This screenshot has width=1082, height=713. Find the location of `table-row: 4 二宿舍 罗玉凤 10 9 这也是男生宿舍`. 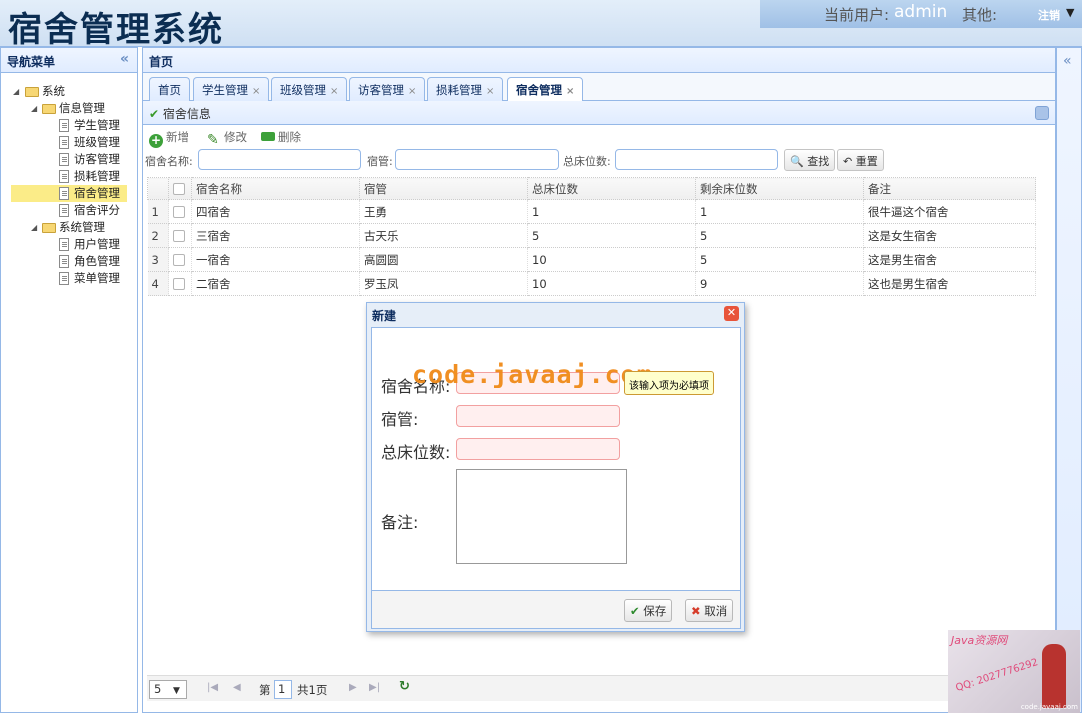

table-row: 4 二宿舍 罗玉凤 10 9 这也是男生宿舍 is located at coordinates (591, 283).